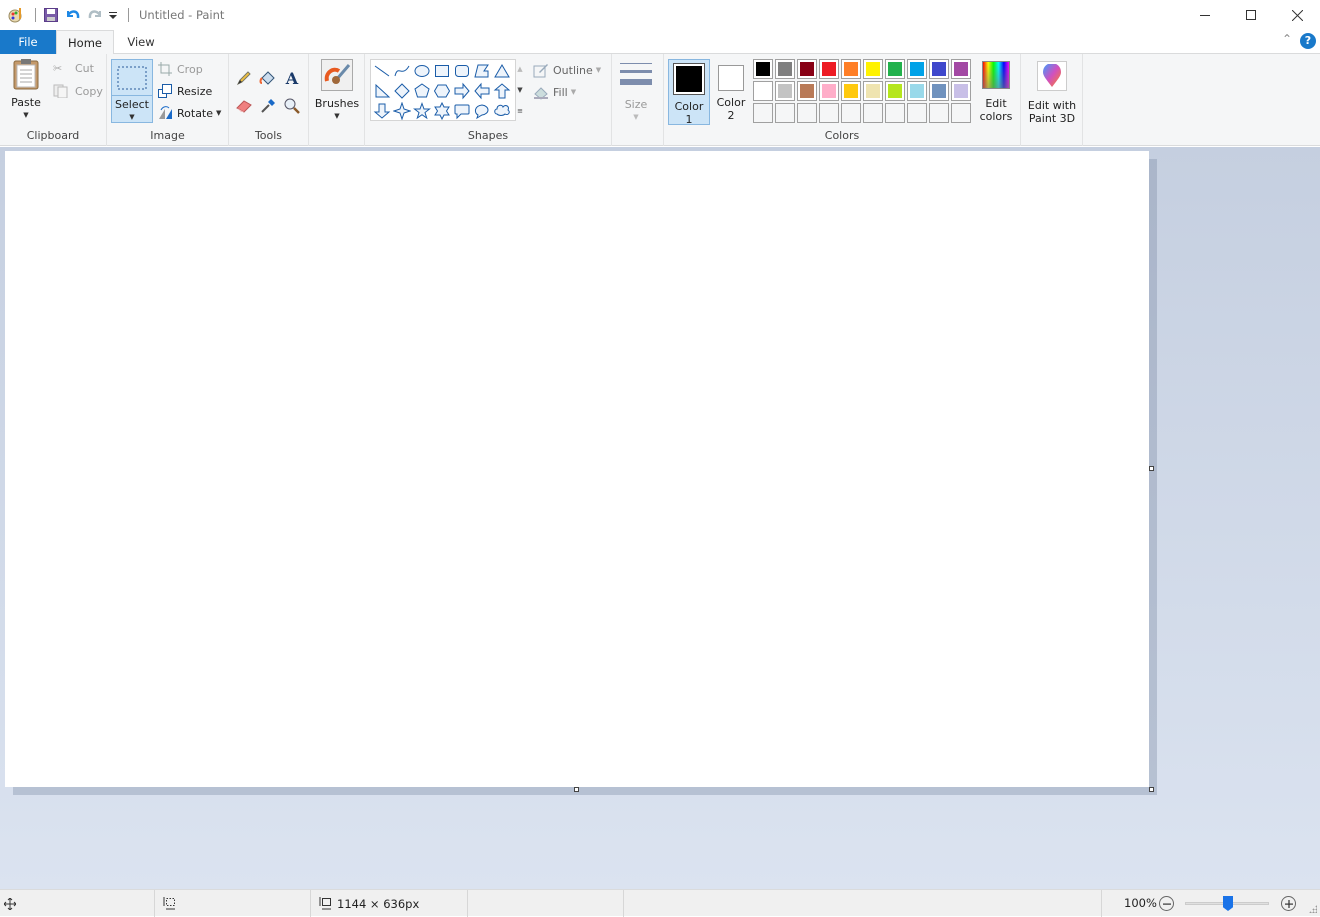 The width and height of the screenshot is (1320, 917). I want to click on fill-tool-icon, so click(268, 78).